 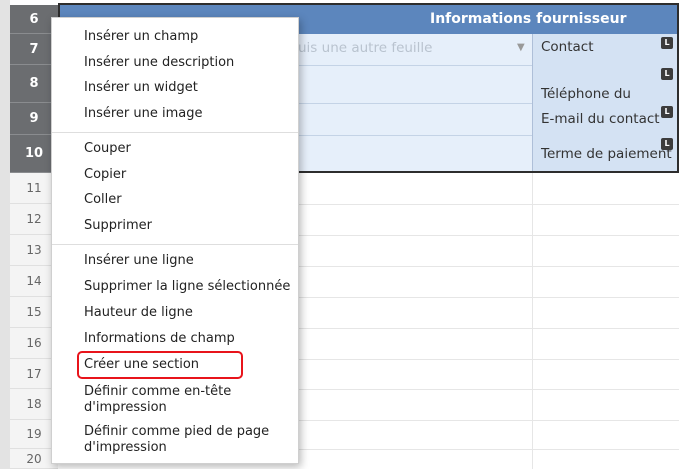 I want to click on menu-item-set-print-header: Définir comme en-tête d'impression, so click(x=157, y=400).